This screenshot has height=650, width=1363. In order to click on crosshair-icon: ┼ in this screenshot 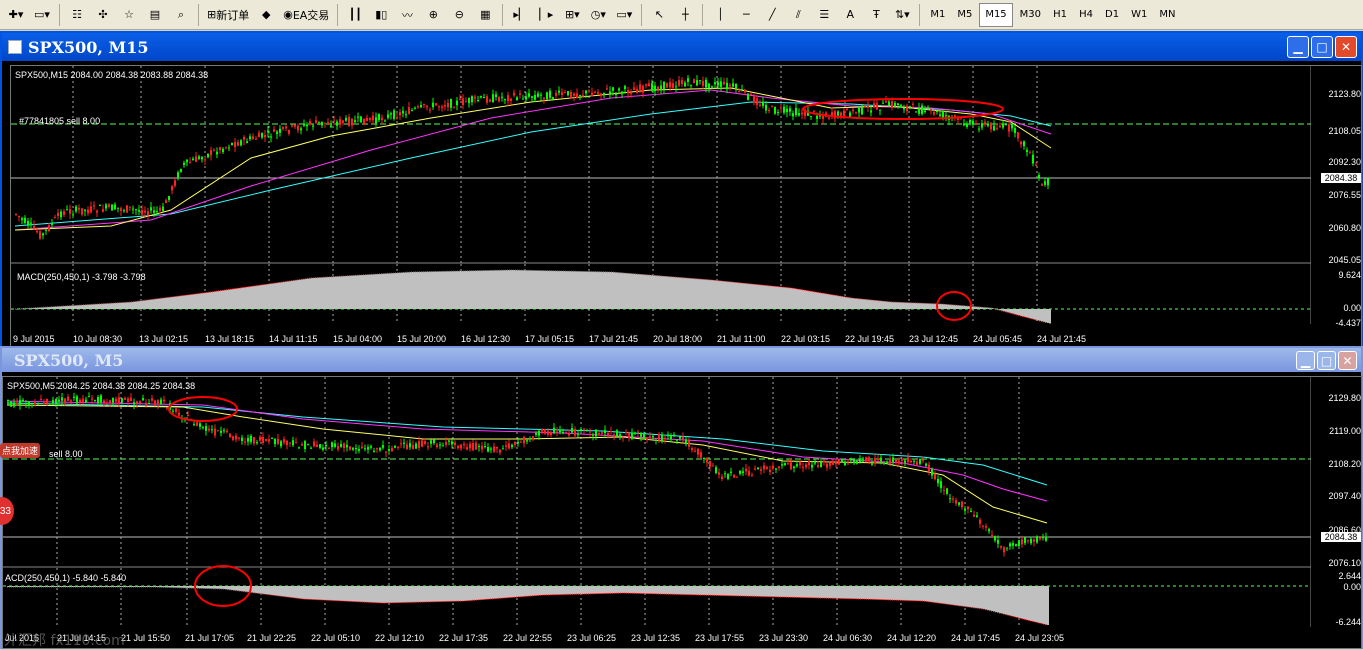, I will do `click(685, 15)`.